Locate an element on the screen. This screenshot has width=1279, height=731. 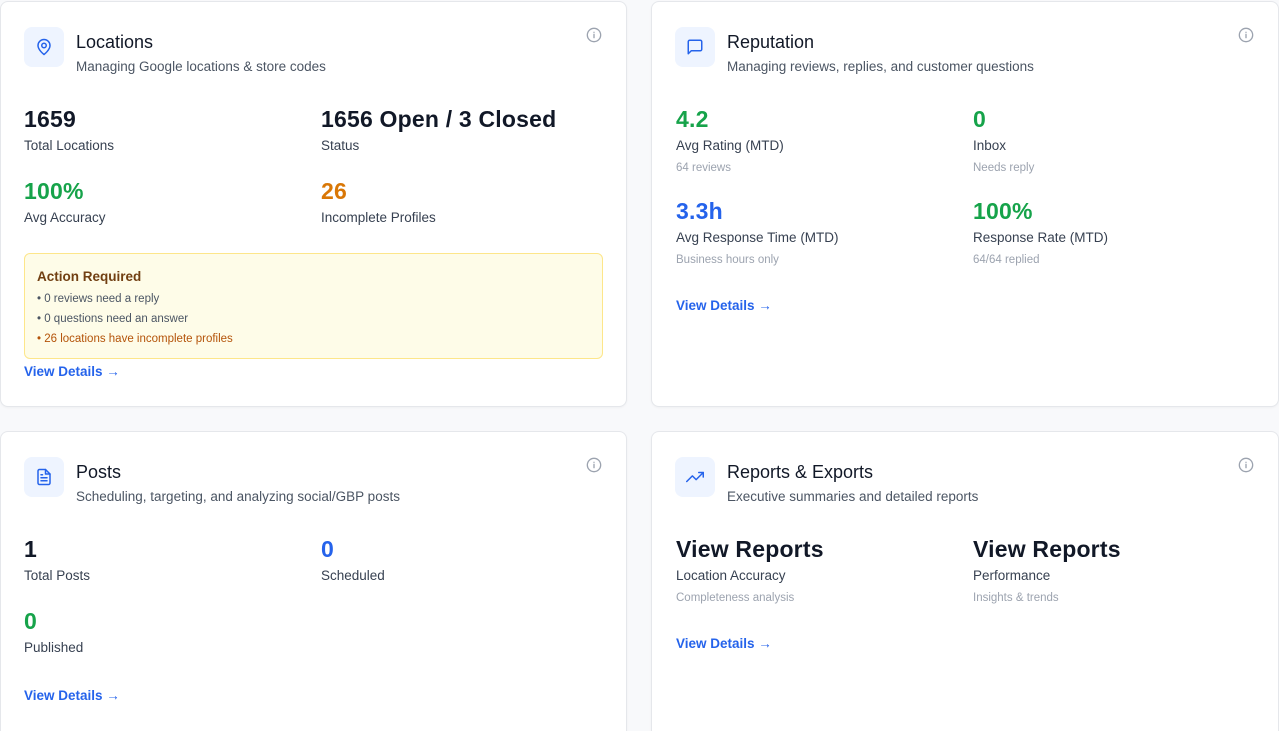
stat-incomplete-profiles: 26 Incomplete Profiles is located at coordinates (378, 201).